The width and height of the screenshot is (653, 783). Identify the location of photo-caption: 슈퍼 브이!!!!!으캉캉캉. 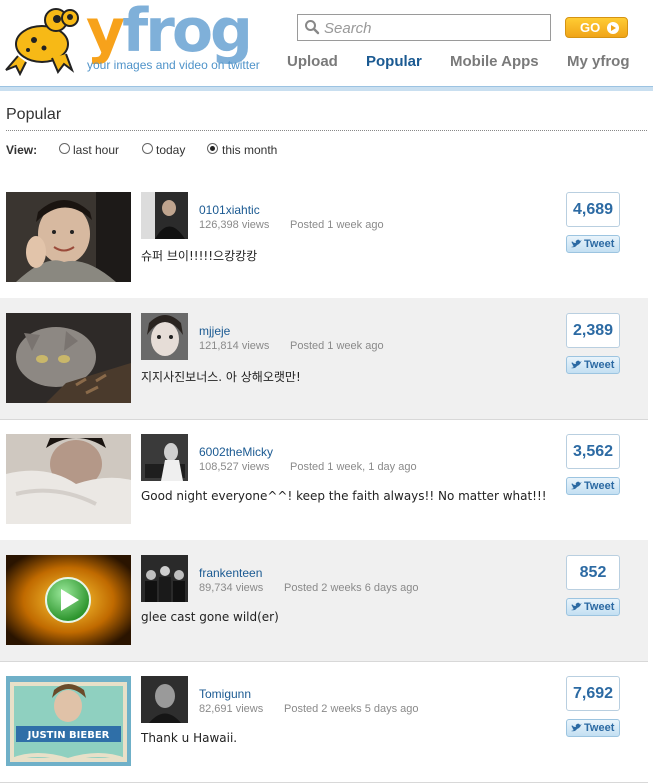
(199, 256).